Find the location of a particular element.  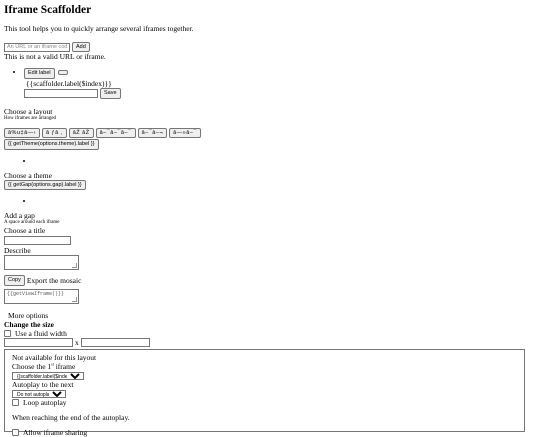

end-label: When reaching the end of the autoplay. is located at coordinates (71, 418).